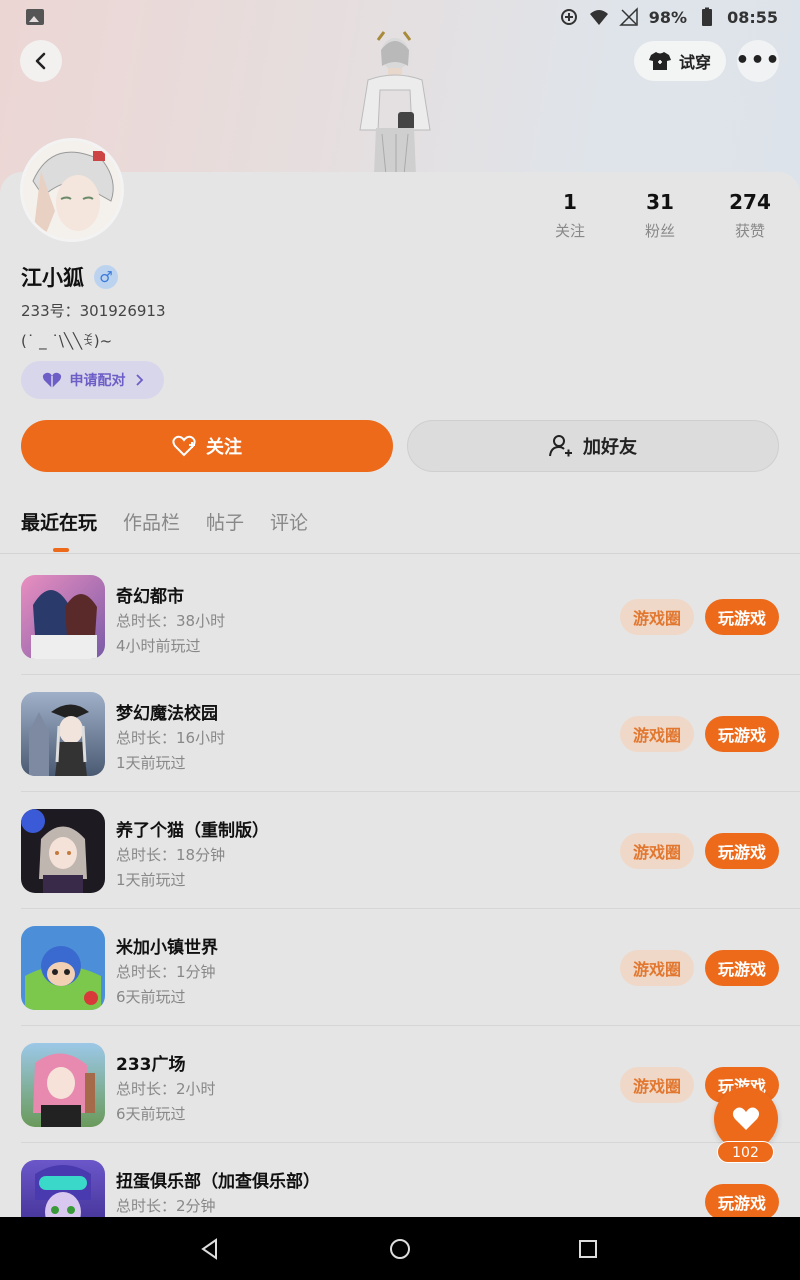 The width and height of the screenshot is (800, 1280). Describe the element at coordinates (171, 621) in the screenshot. I see `game-duration: 总时长：38小时` at that location.